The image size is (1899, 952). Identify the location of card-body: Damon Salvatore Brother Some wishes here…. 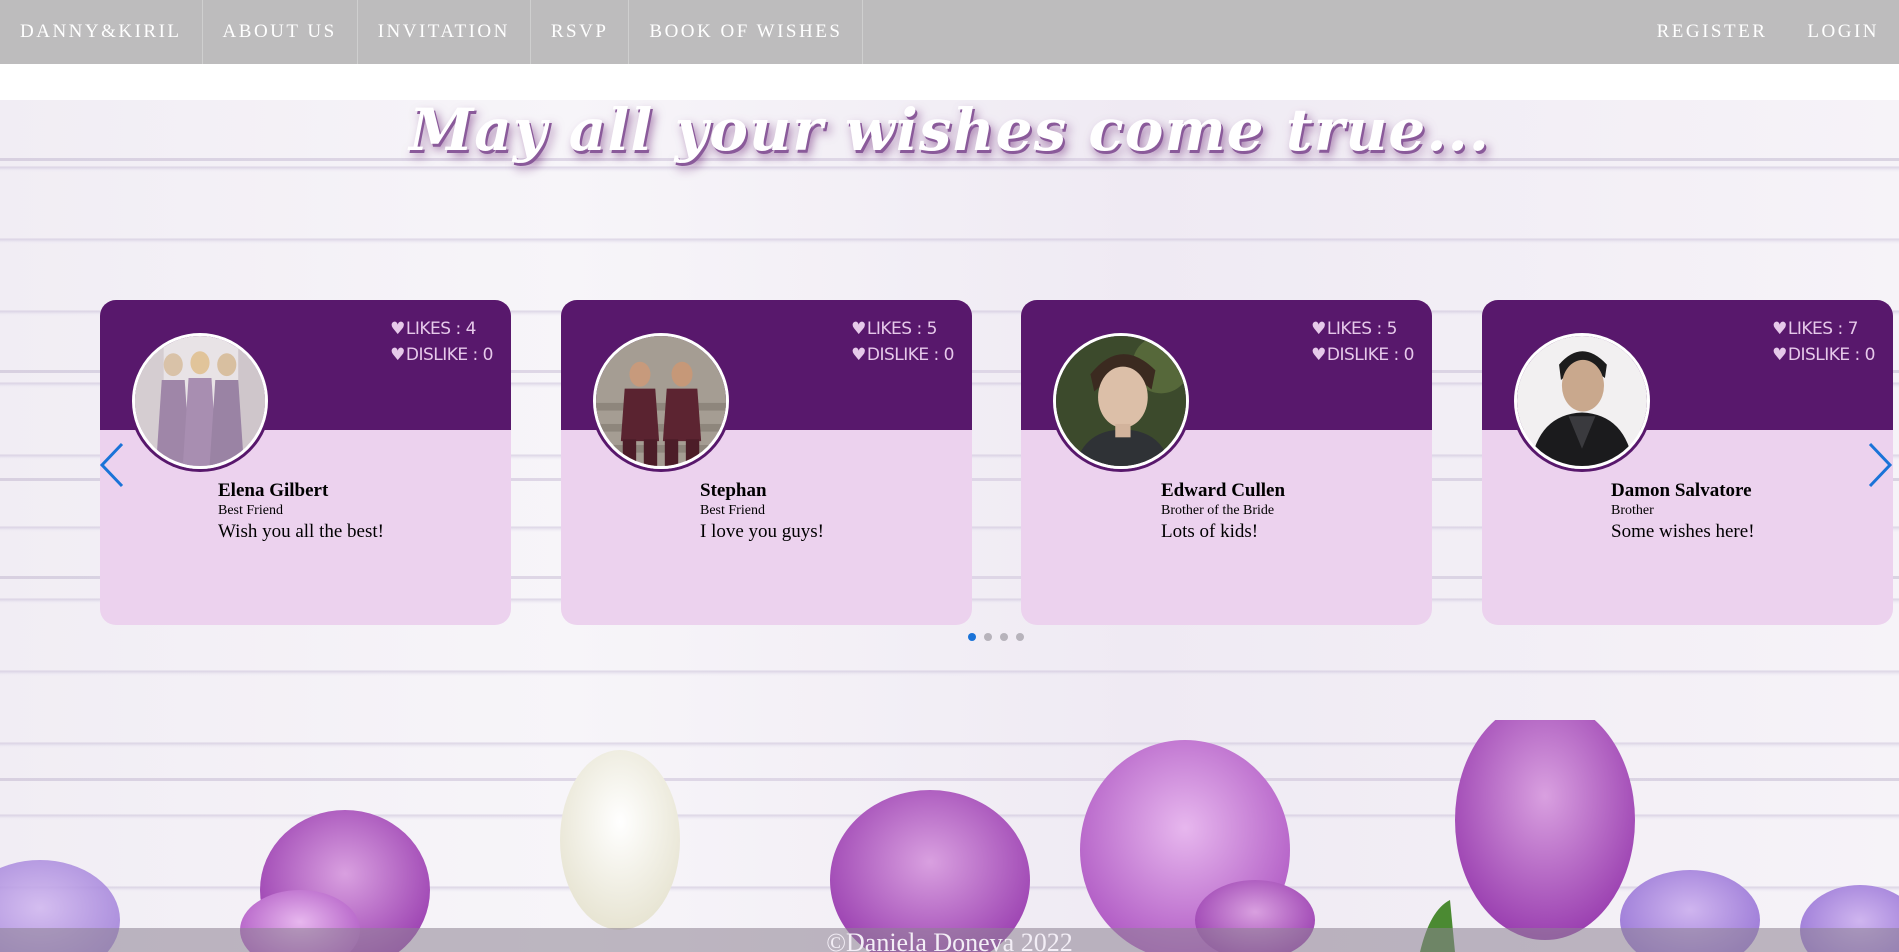
(1683, 512).